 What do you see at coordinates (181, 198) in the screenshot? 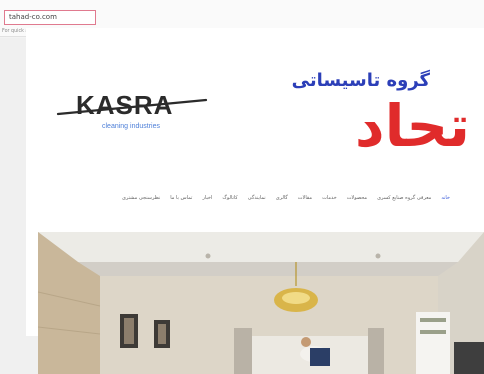
I see `nav-item-contact: تماس با ما` at bounding box center [181, 198].